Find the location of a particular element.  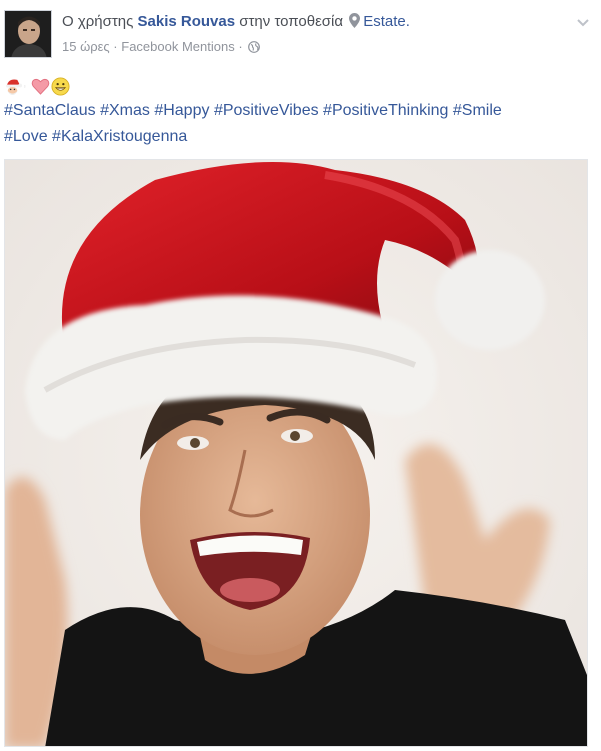

hashtag-link: #PositiveVibes is located at coordinates (266, 110).